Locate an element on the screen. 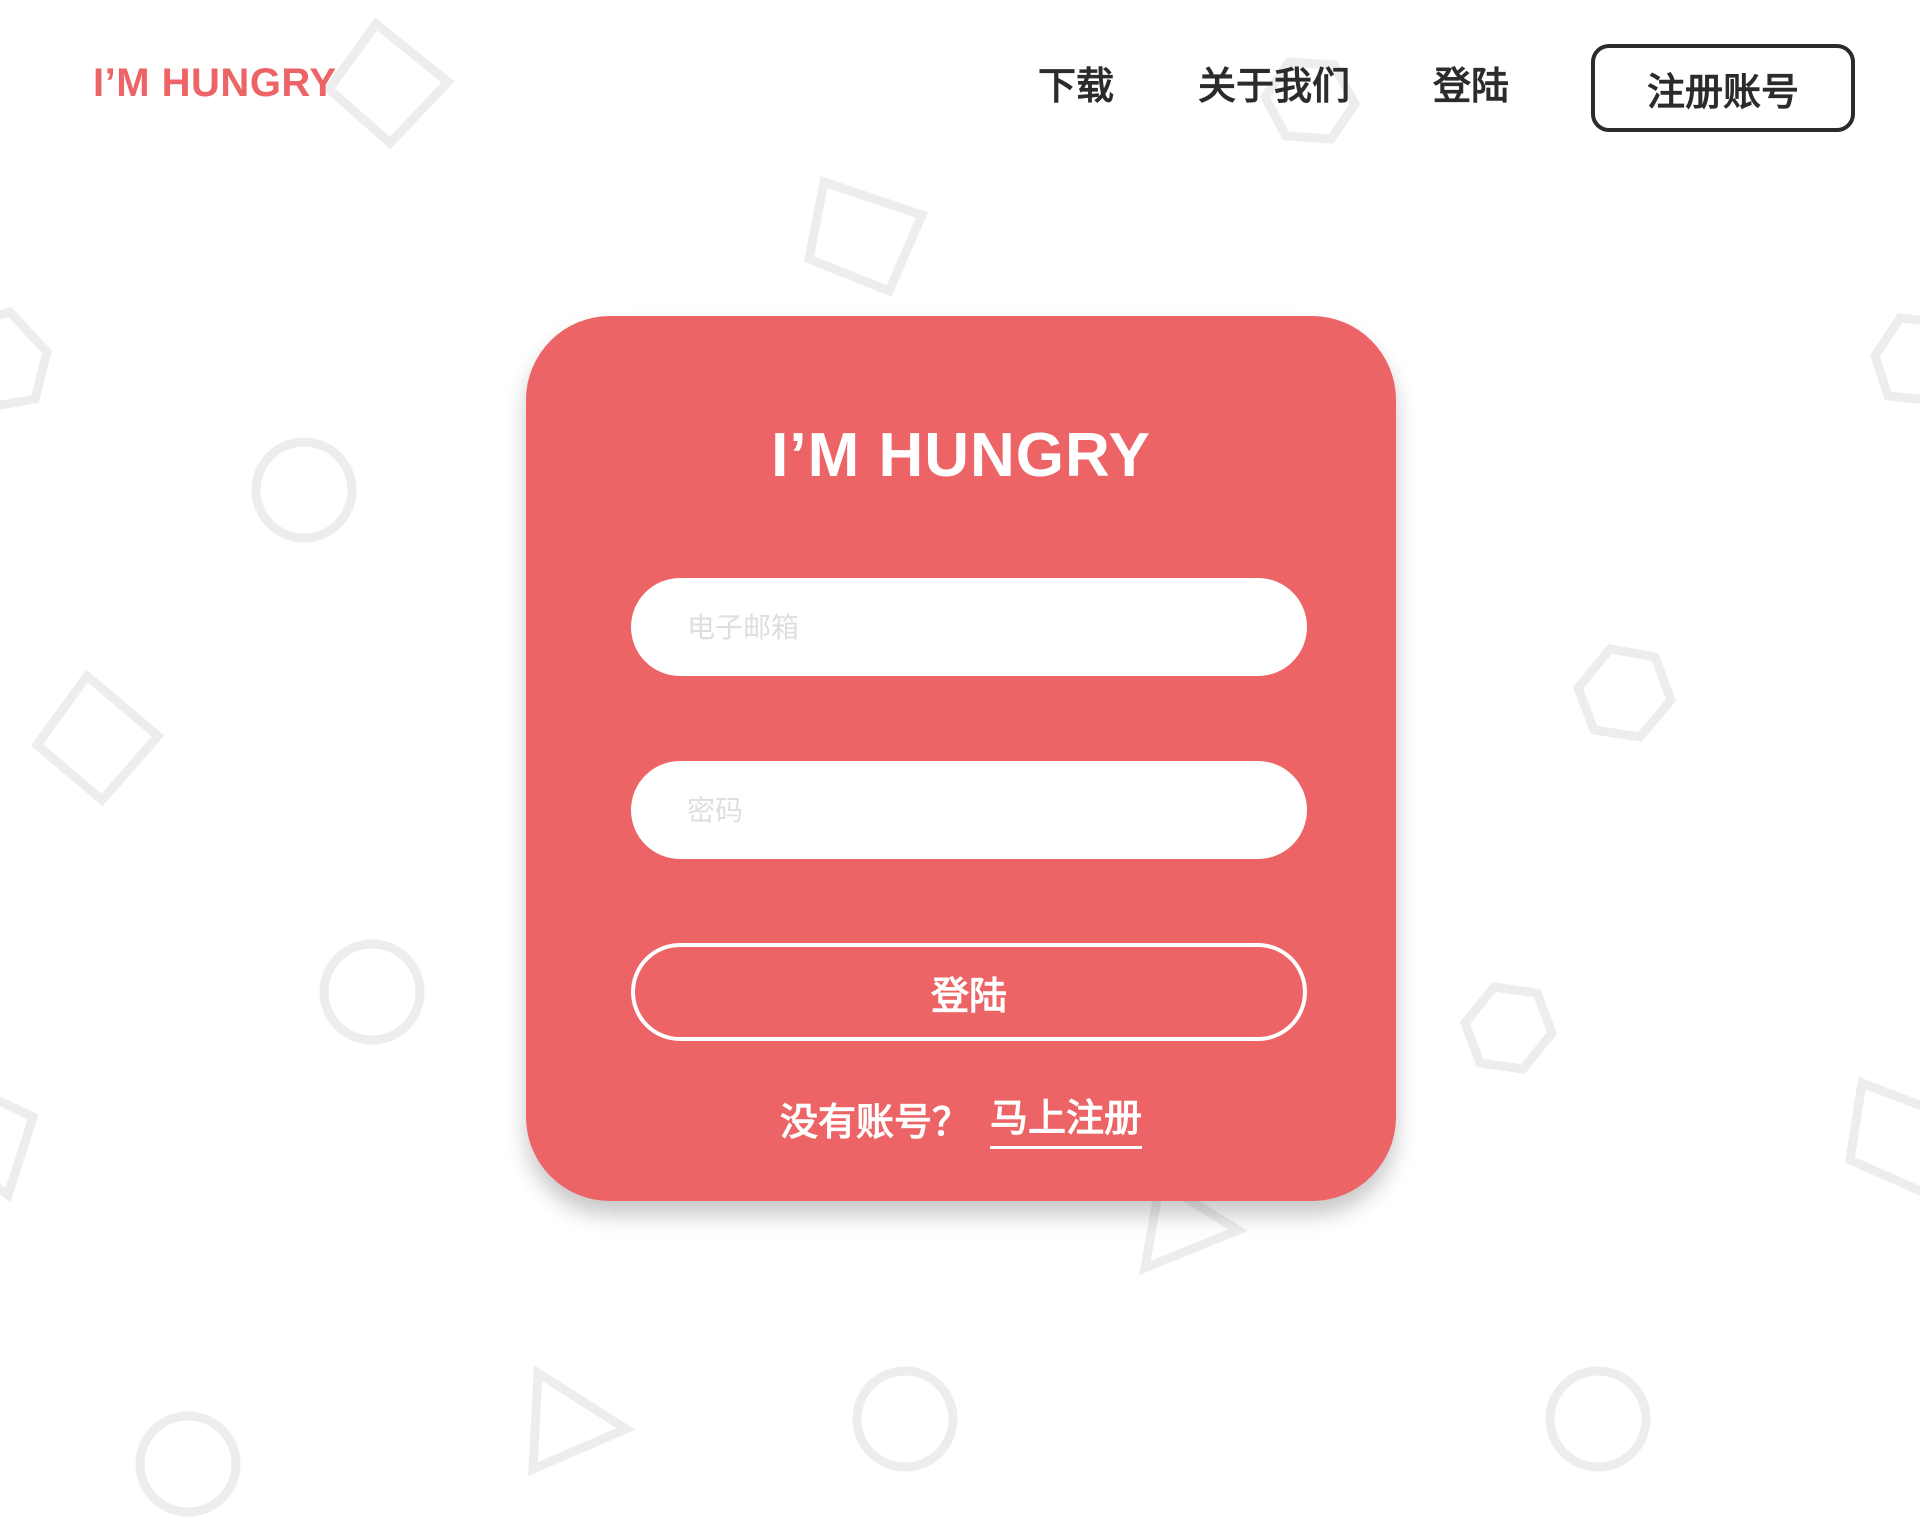  nav-about-link: 关于我们 is located at coordinates (1274, 86).